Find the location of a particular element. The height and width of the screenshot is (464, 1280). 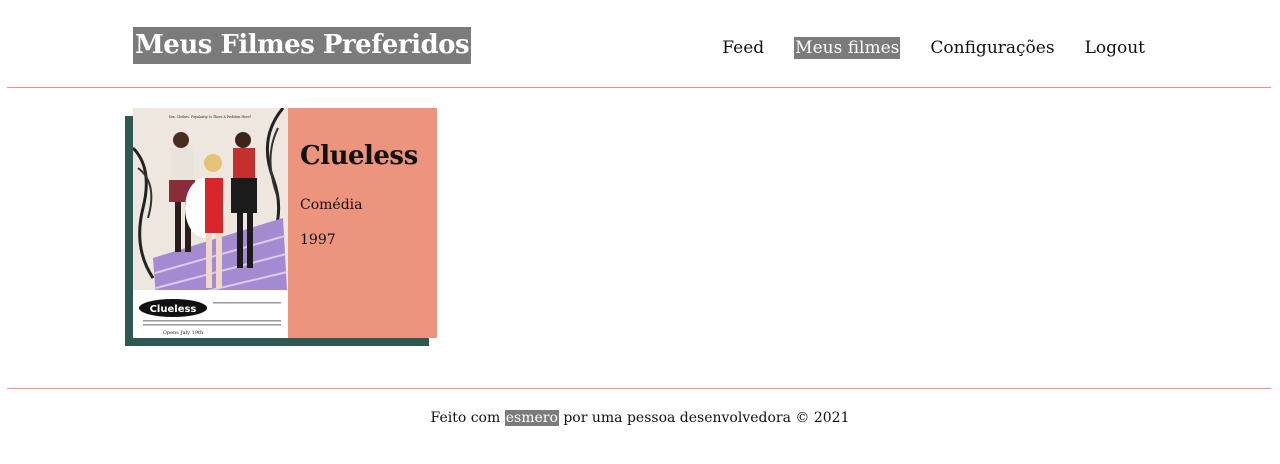

header-divider is located at coordinates (639, 87).